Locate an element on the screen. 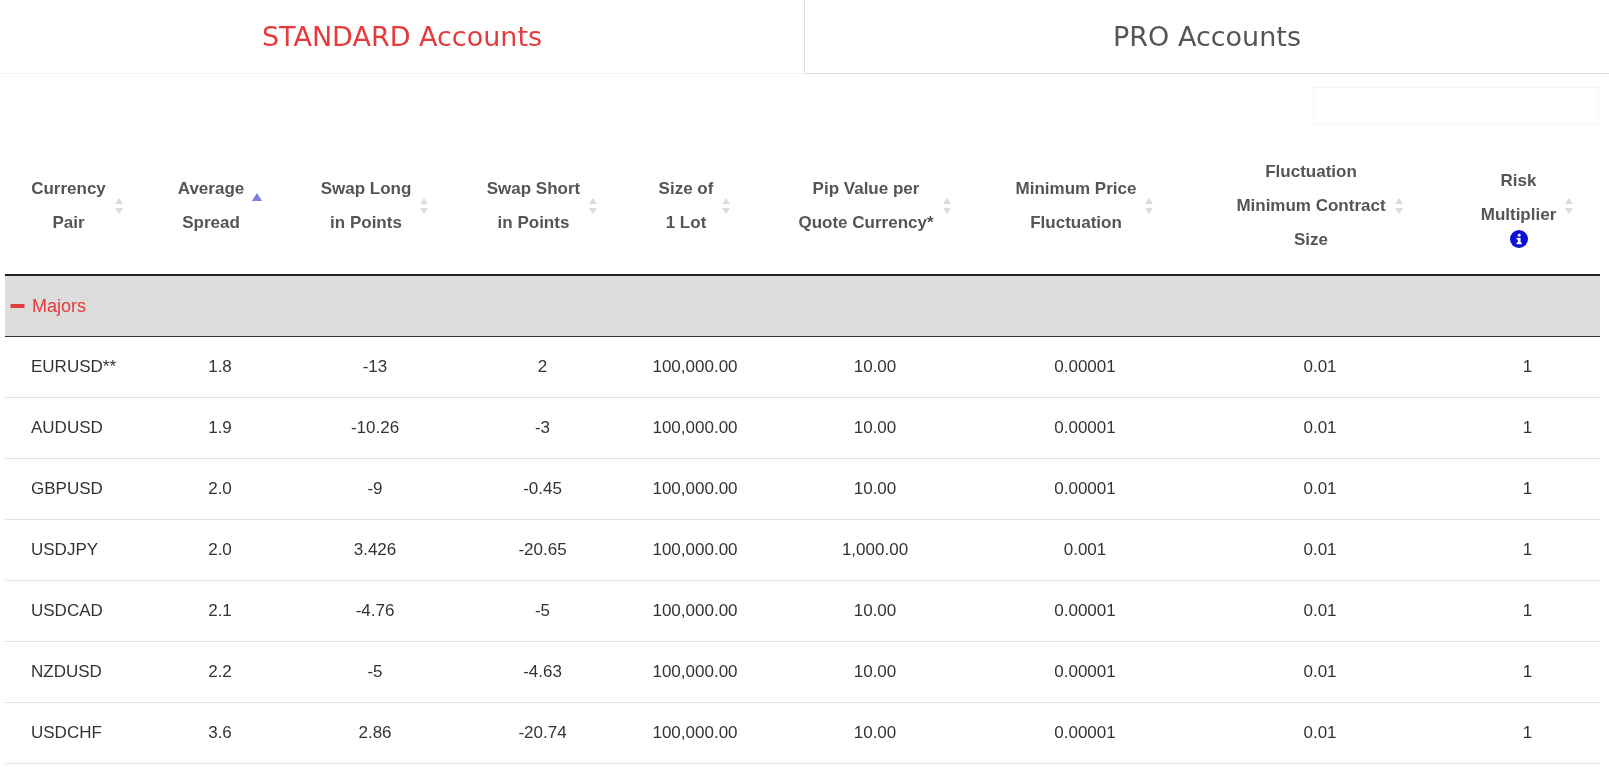 Image resolution: width=1609 pixels, height=780 pixels. table-cell: -10.26 is located at coordinates (375, 427).